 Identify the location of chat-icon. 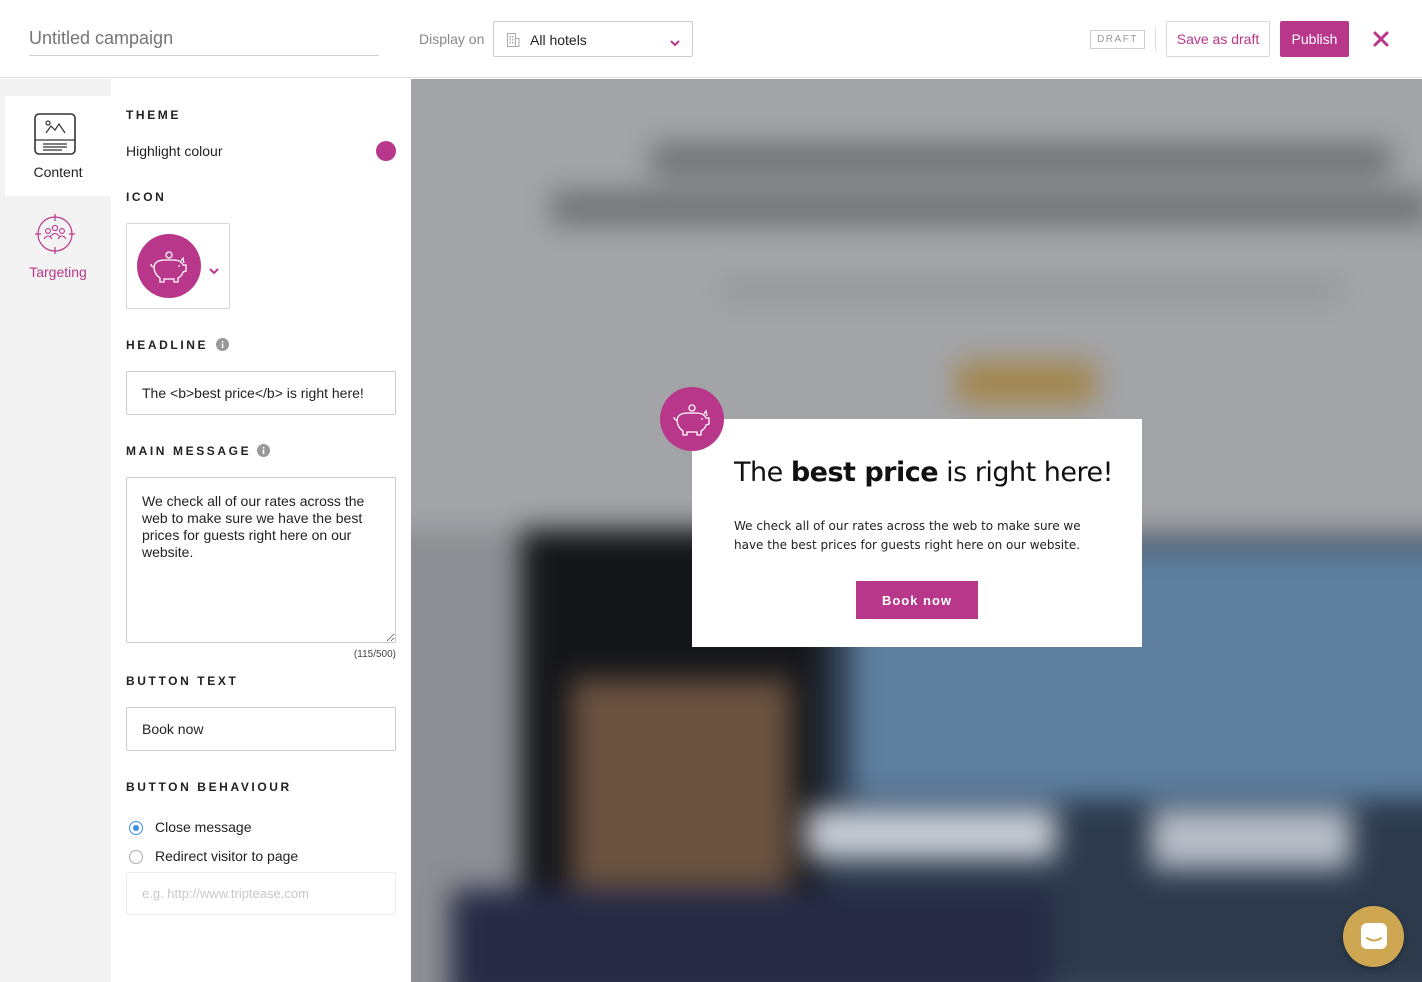
(1374, 938).